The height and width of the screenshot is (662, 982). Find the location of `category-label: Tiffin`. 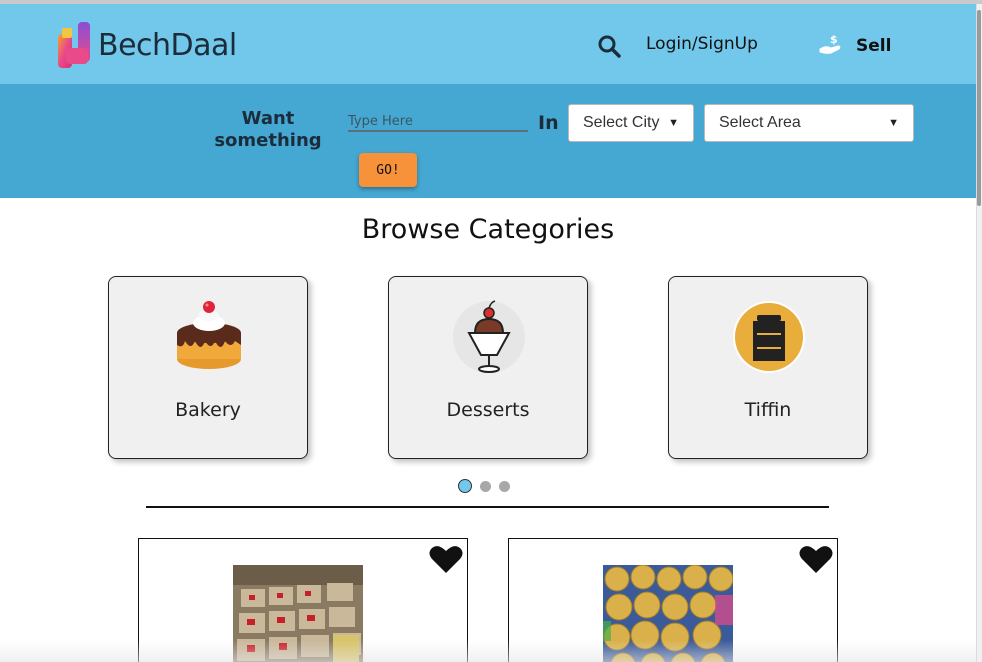

category-label: Tiffin is located at coordinates (768, 410).